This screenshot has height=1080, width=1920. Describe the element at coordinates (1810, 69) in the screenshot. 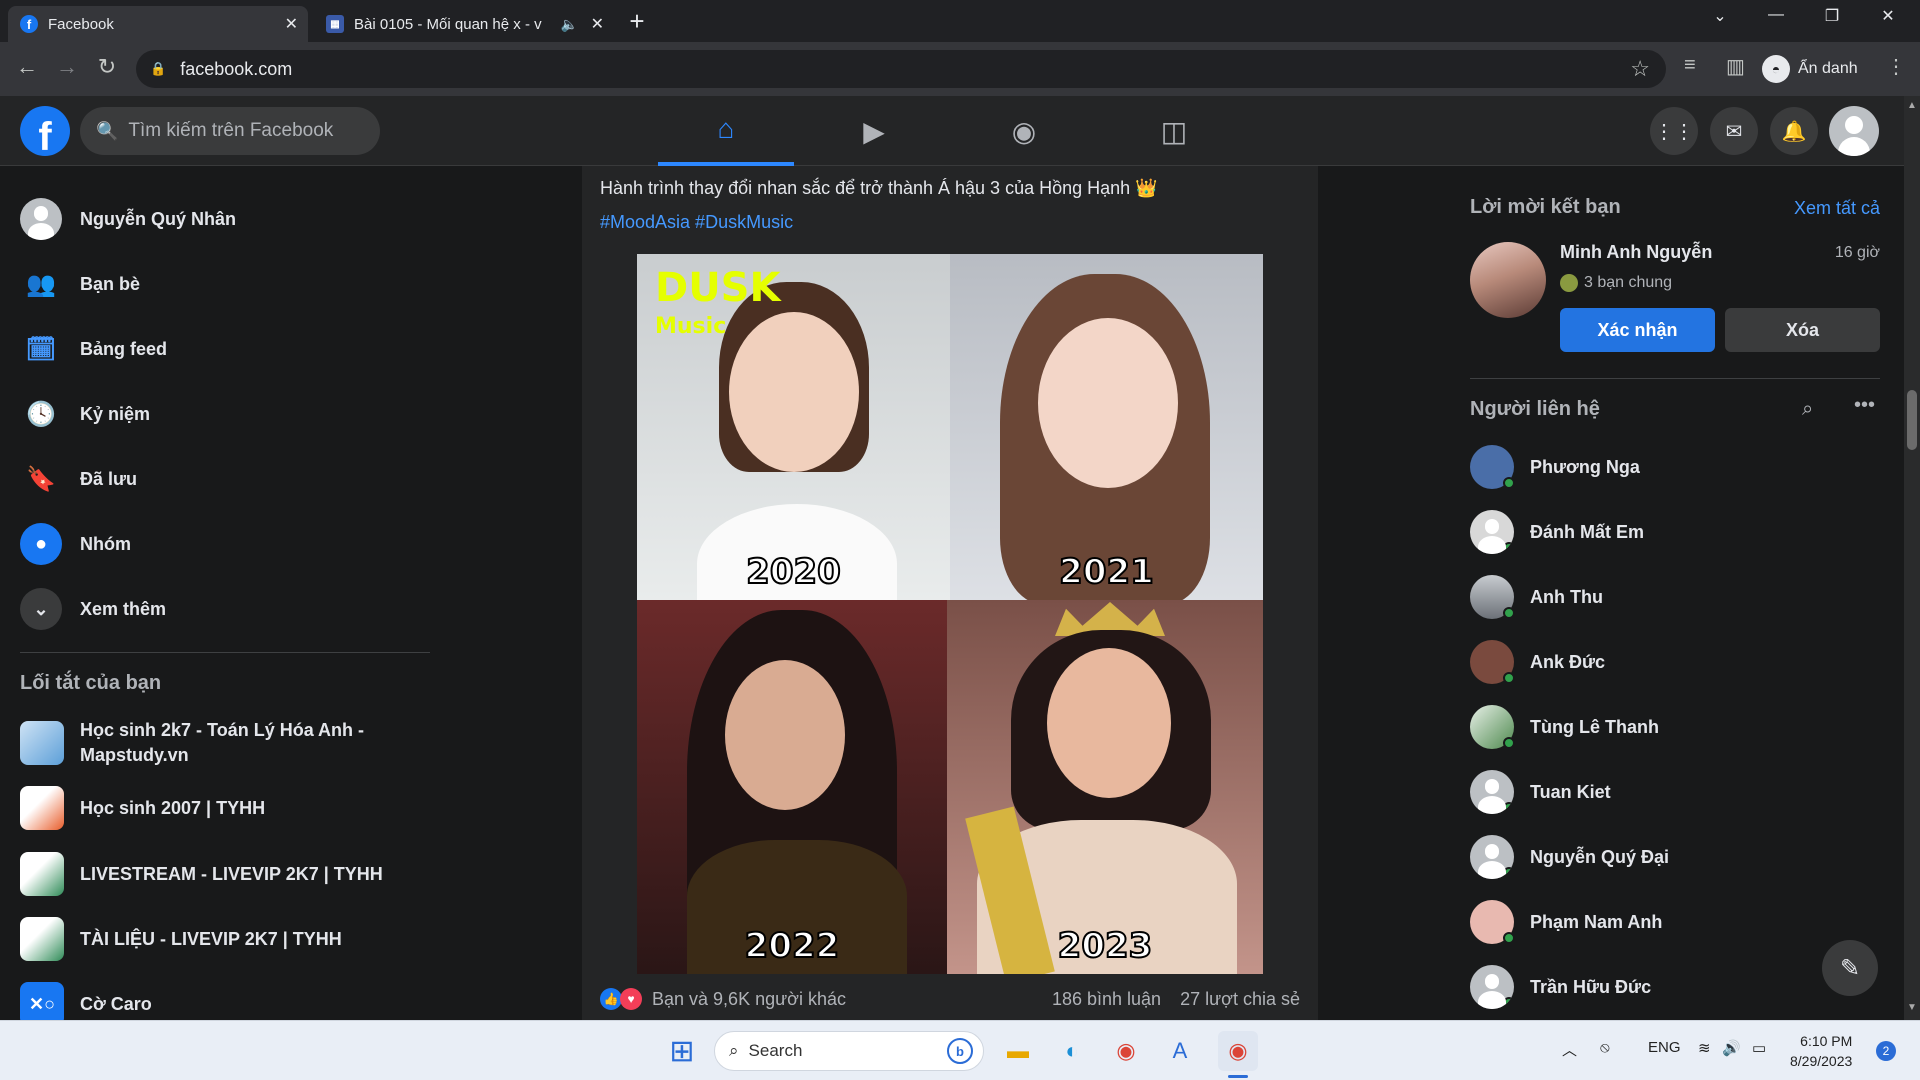

I see `incognito-badge: ◓ Ẩn danh` at that location.